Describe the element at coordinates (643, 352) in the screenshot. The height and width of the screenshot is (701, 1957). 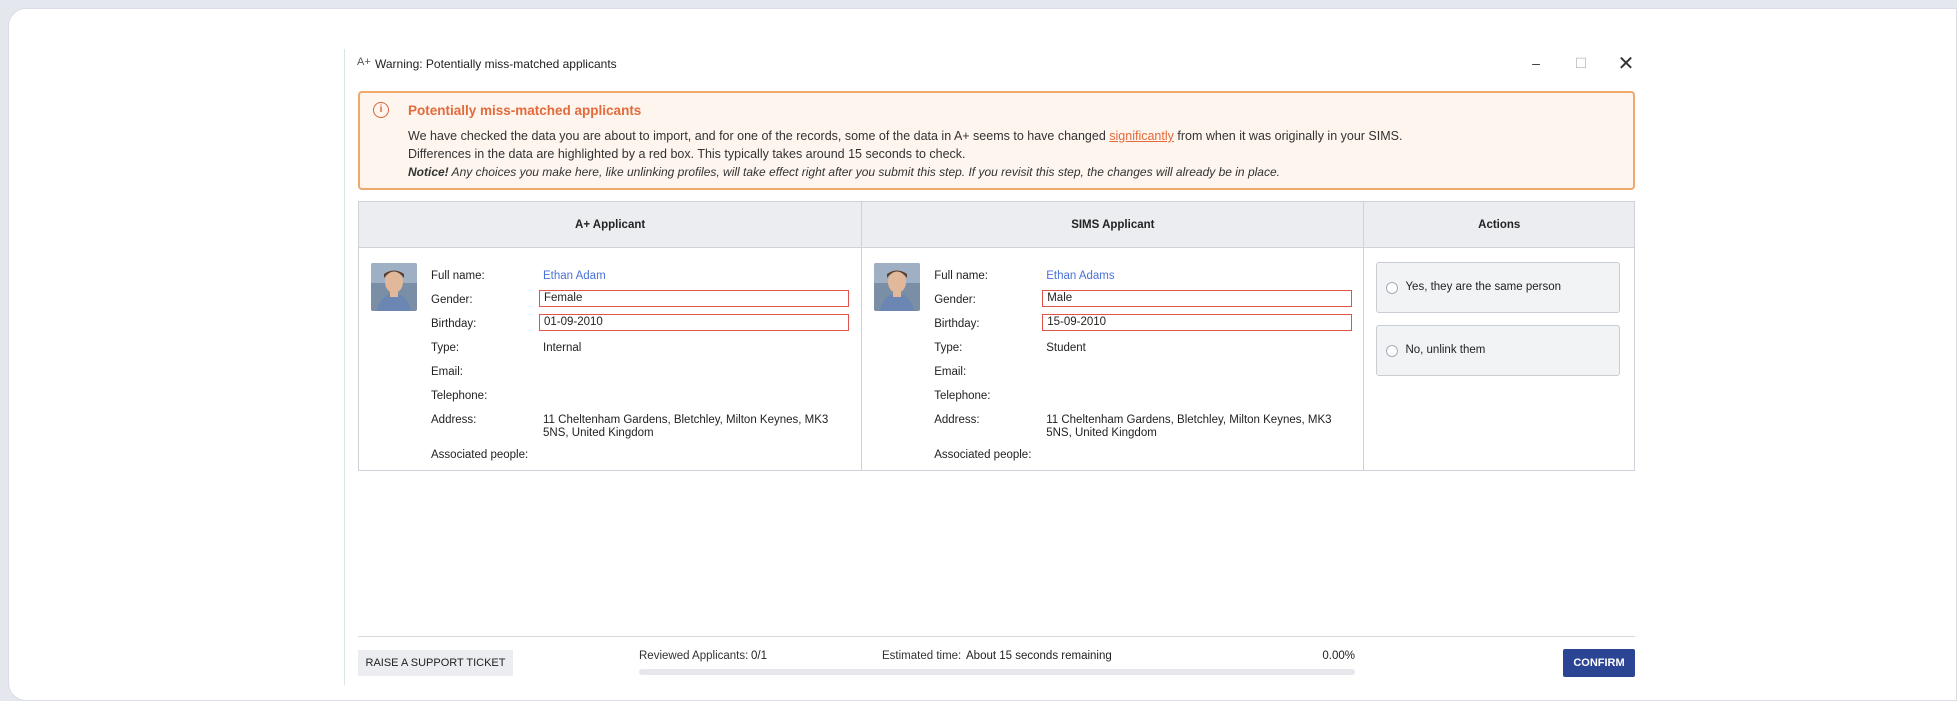
I see `field-row: Type: Internal` at that location.